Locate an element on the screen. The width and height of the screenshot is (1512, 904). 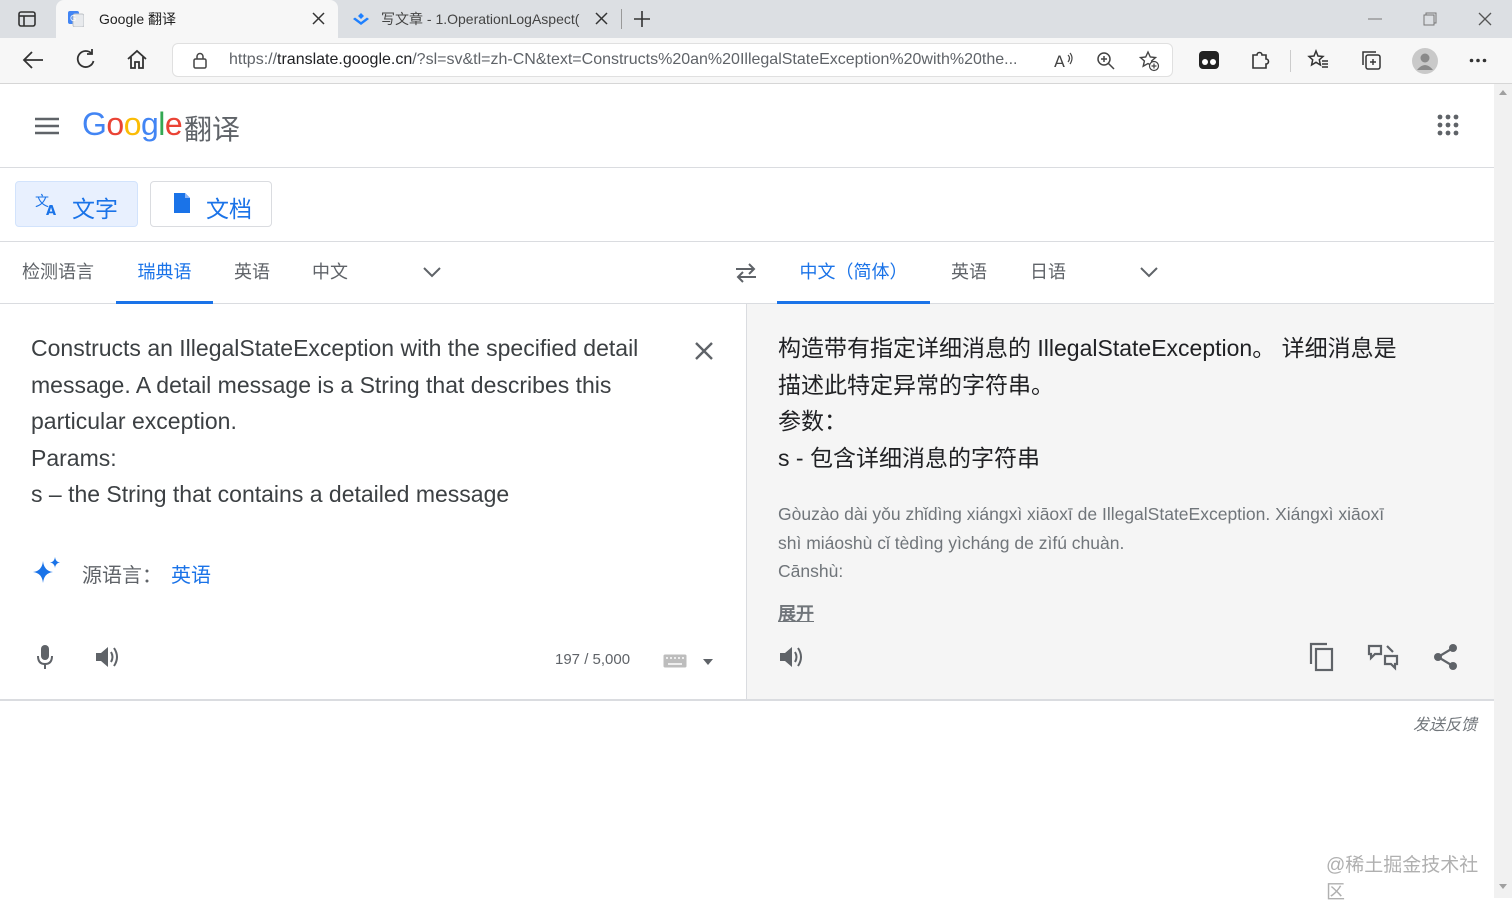
document-icon is located at coordinates (182, 203).